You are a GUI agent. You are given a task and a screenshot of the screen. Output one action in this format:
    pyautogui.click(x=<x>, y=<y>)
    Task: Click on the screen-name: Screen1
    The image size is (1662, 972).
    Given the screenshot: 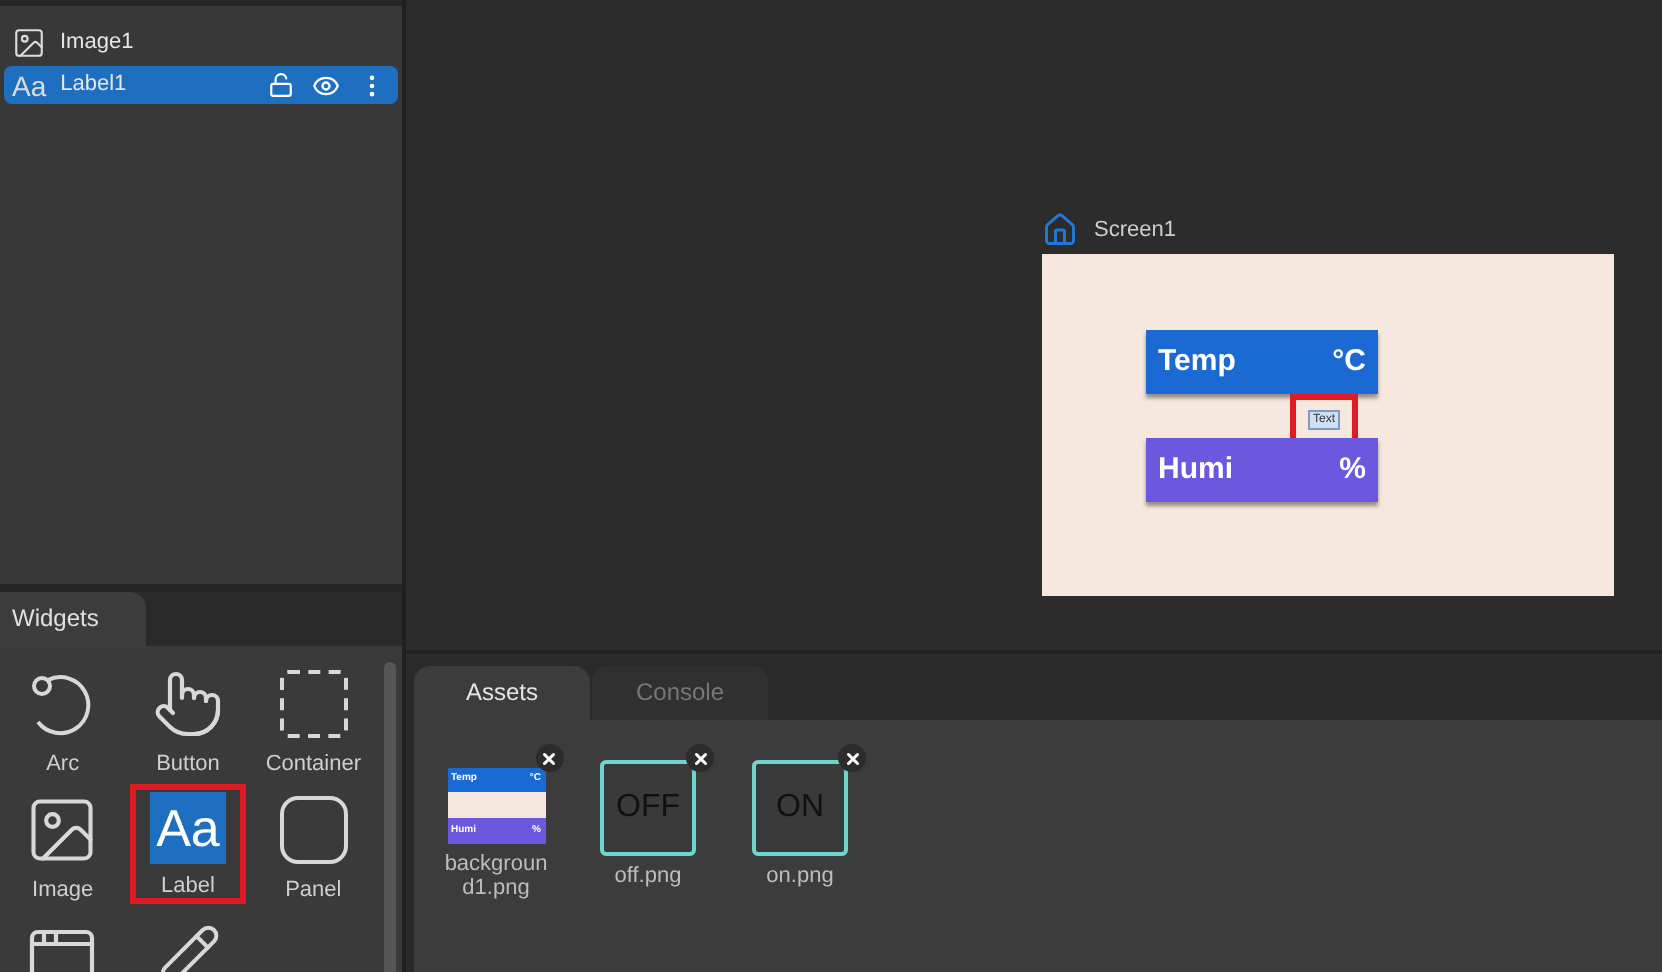 What is the action you would take?
    pyautogui.click(x=1135, y=230)
    